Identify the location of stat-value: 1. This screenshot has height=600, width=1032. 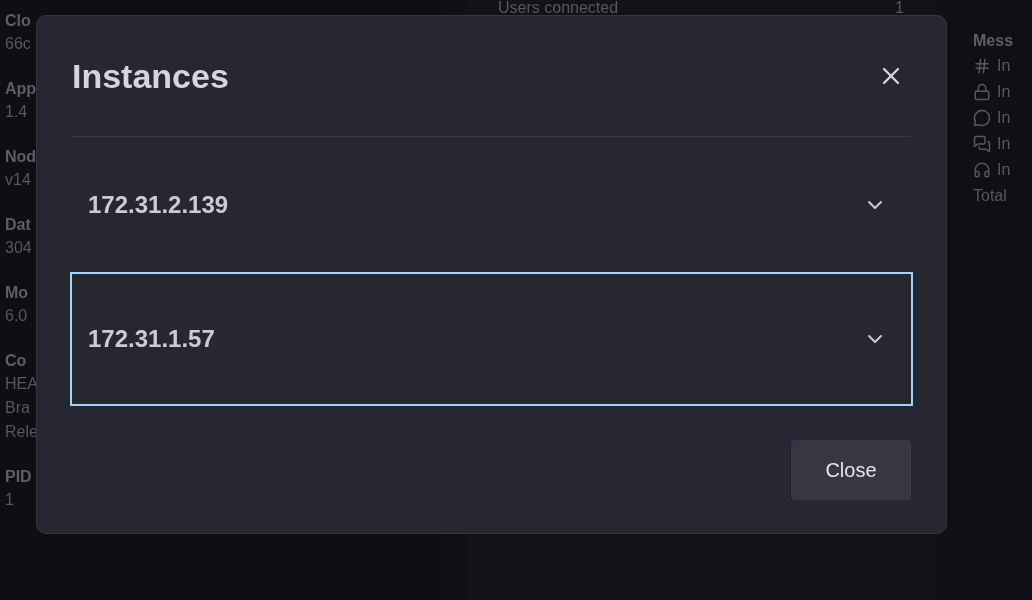
(899, 8).